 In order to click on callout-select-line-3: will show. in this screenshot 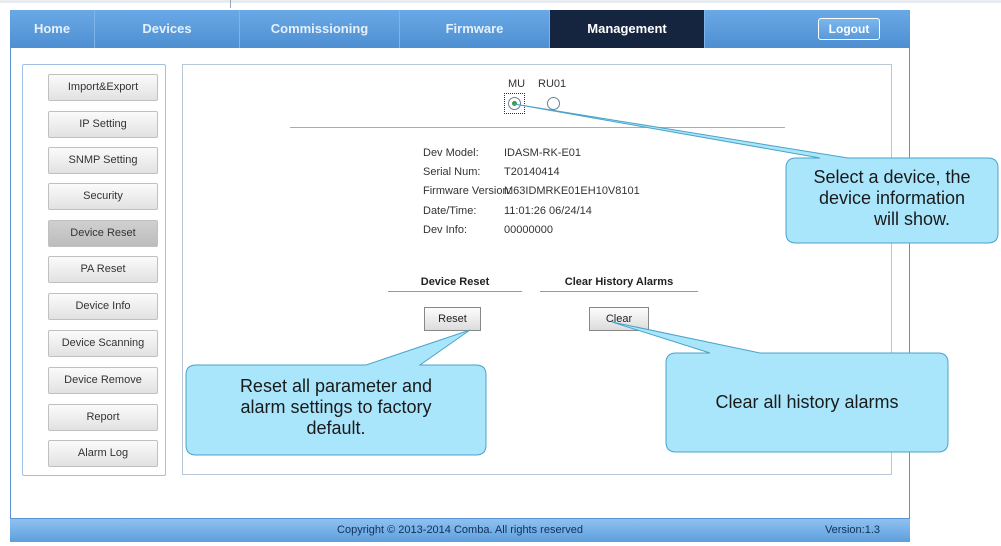, I will do `click(912, 219)`.